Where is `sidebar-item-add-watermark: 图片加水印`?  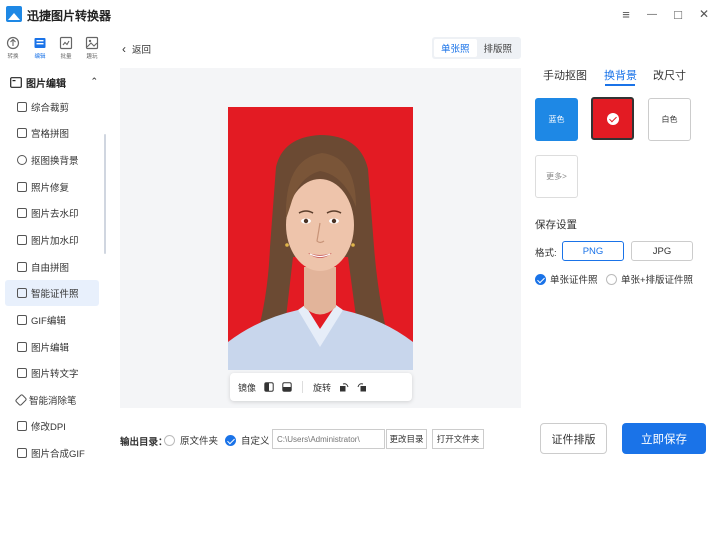
sidebar-item-add-watermark: 图片加水印 is located at coordinates (52, 240).